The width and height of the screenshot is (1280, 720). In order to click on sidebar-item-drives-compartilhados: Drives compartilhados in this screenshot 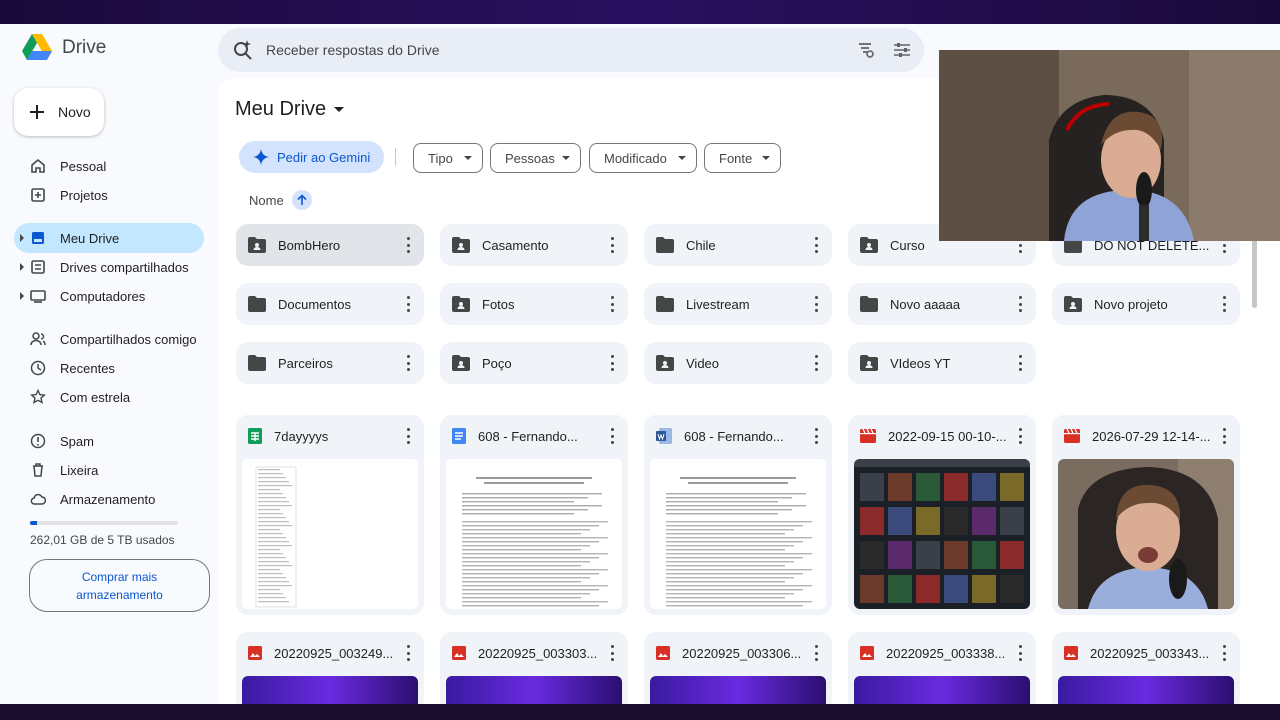, I will do `click(109, 267)`.